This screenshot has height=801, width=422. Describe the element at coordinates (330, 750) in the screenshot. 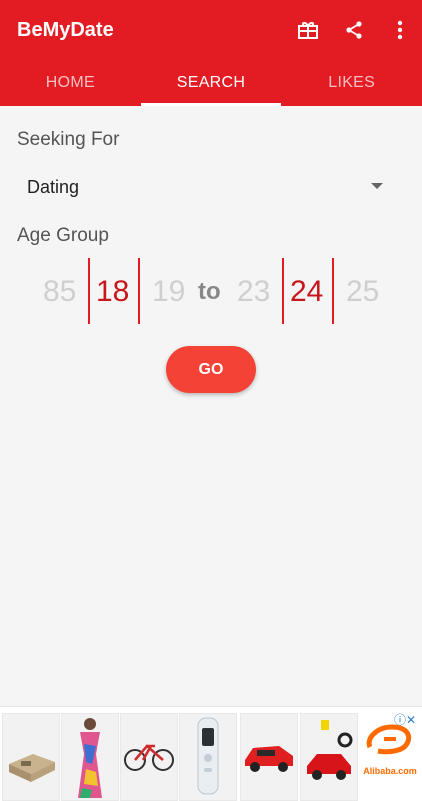

I see `ride-on-car-image` at that location.